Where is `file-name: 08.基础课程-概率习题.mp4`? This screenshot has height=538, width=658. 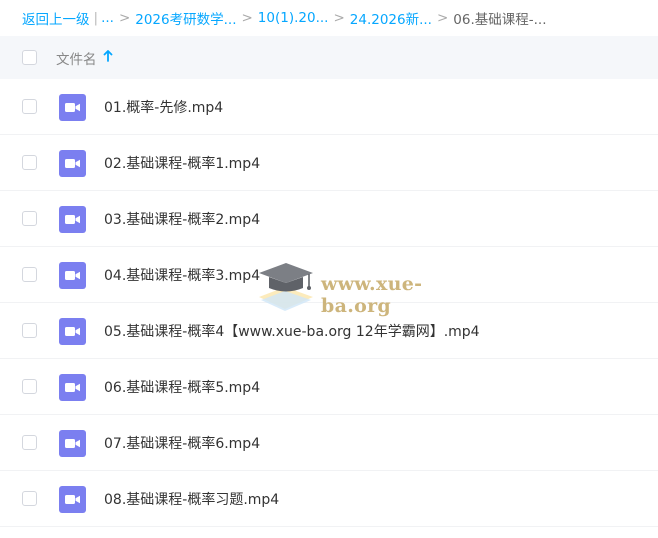 file-name: 08.基础课程-概率习题.mp4 is located at coordinates (191, 499).